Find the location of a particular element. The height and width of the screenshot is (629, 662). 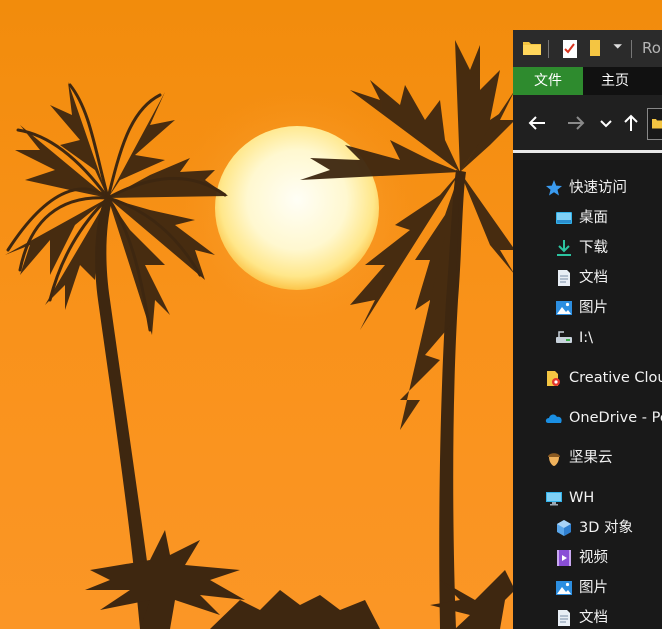

tree-item-label: 快速访问 is located at coordinates (598, 188).